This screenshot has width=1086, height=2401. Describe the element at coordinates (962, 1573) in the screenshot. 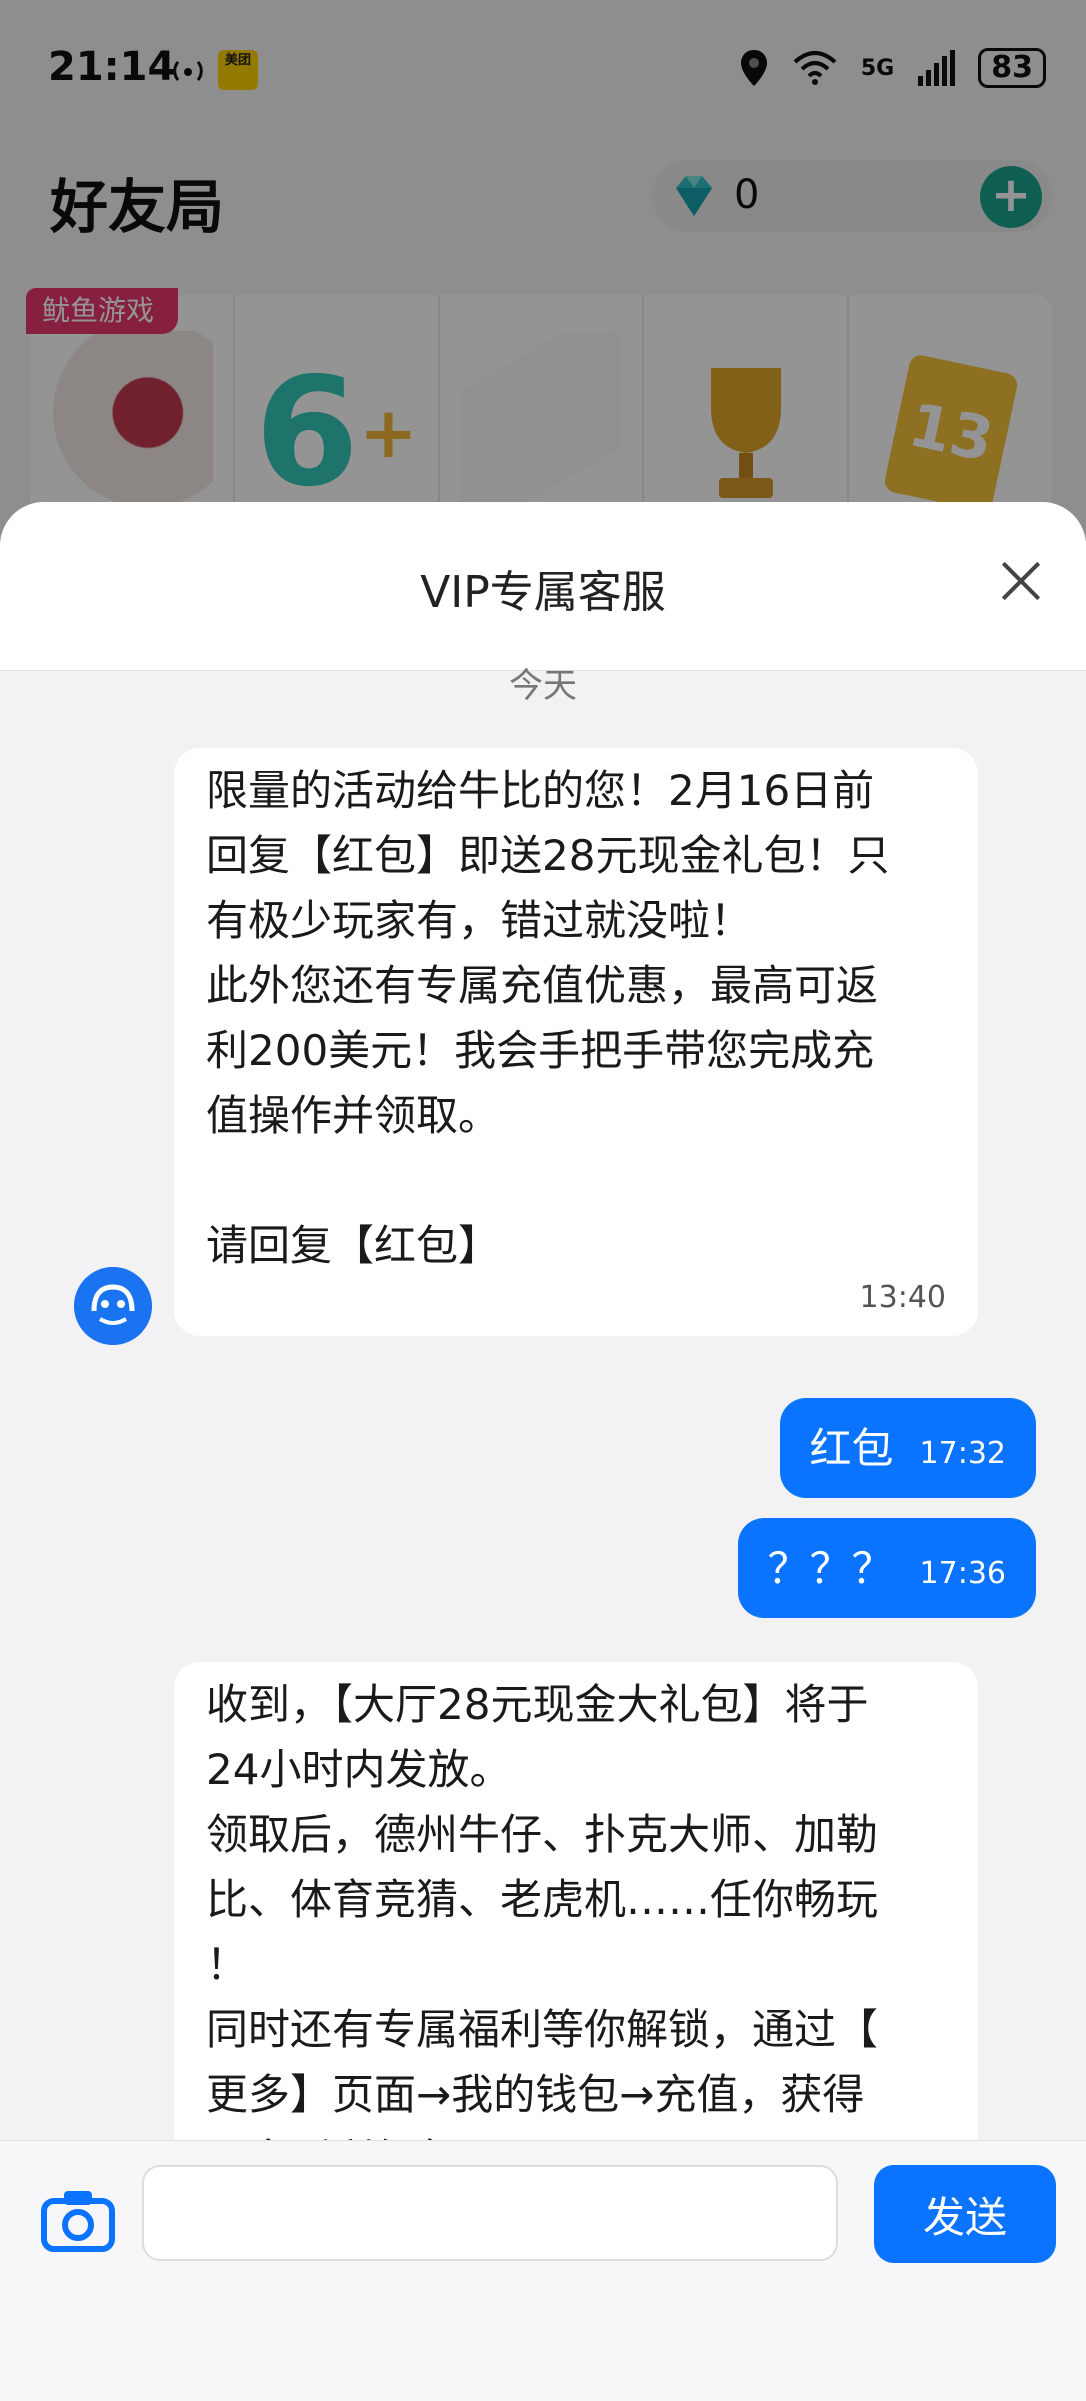

I see `message-time: 17:36` at that location.